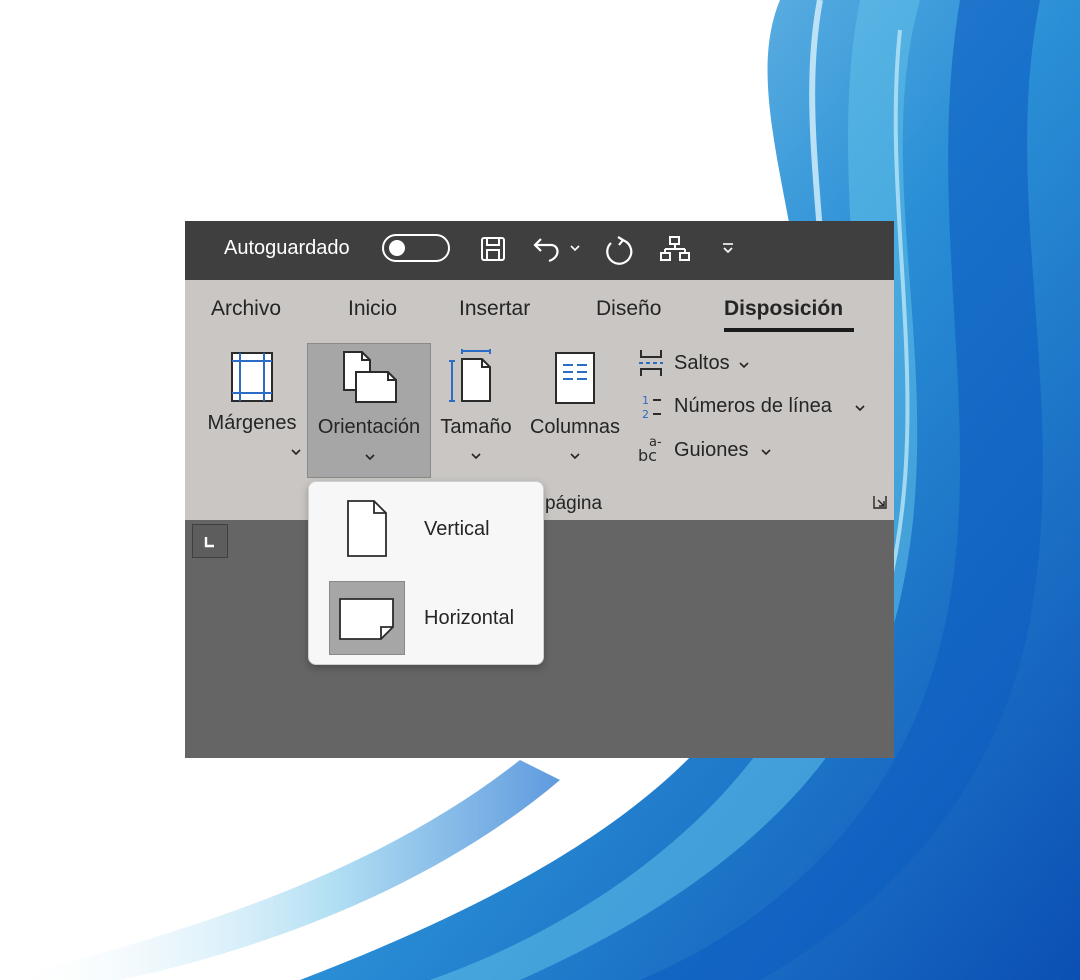 This screenshot has width=1080, height=980. I want to click on tab-selector-button, so click(210, 541).